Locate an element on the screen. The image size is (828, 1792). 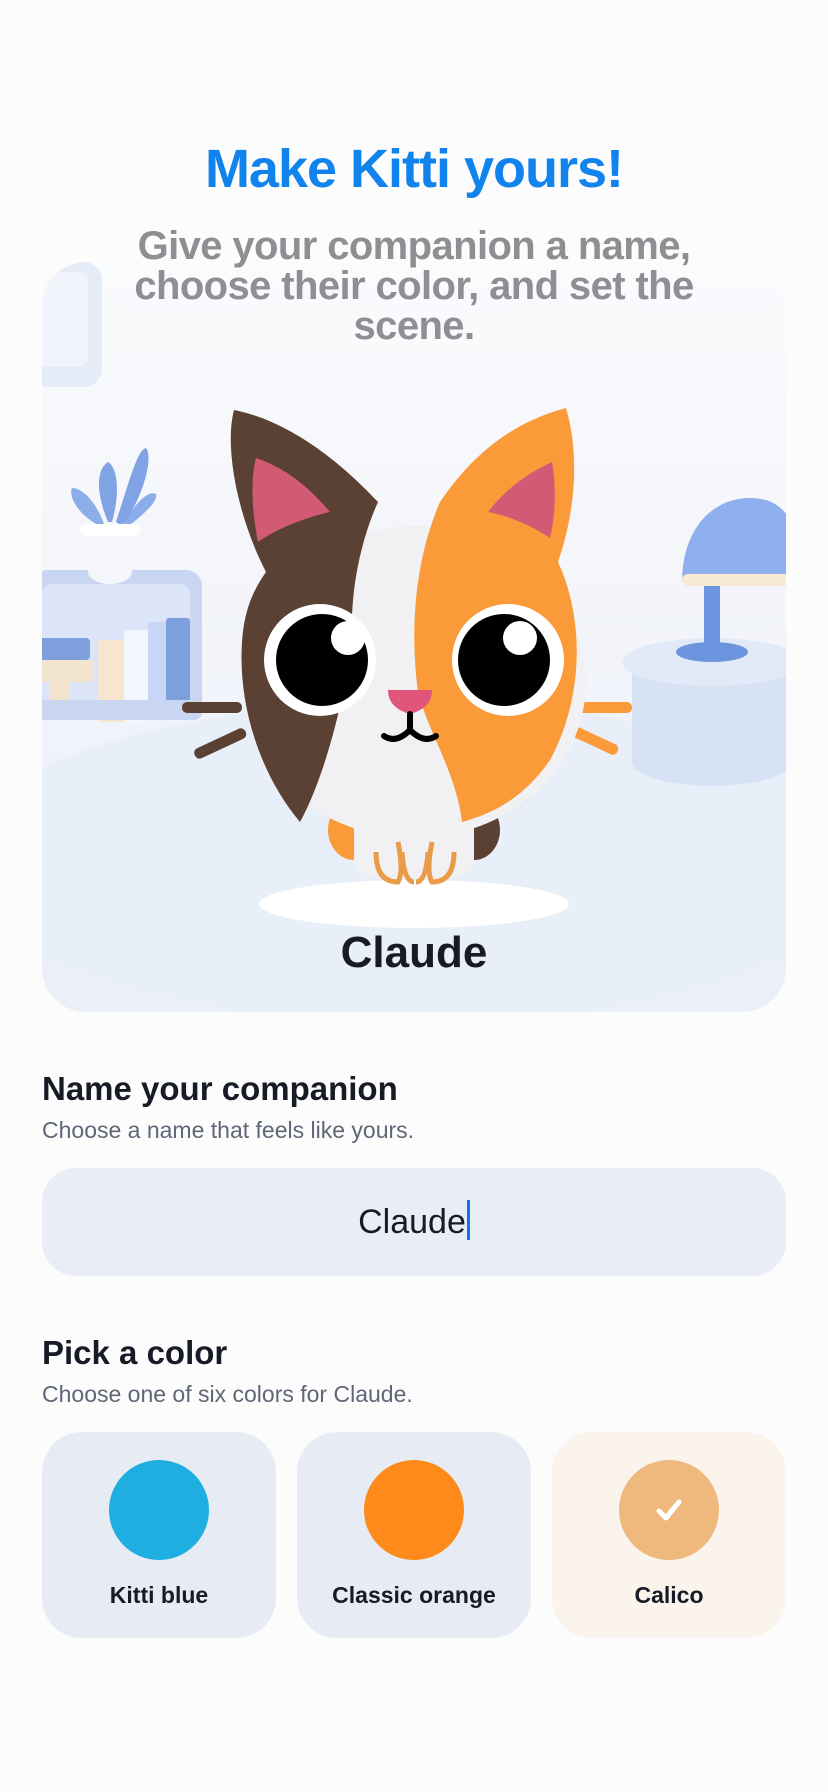
color-section-title: Pick a color is located at coordinates (135, 1352).